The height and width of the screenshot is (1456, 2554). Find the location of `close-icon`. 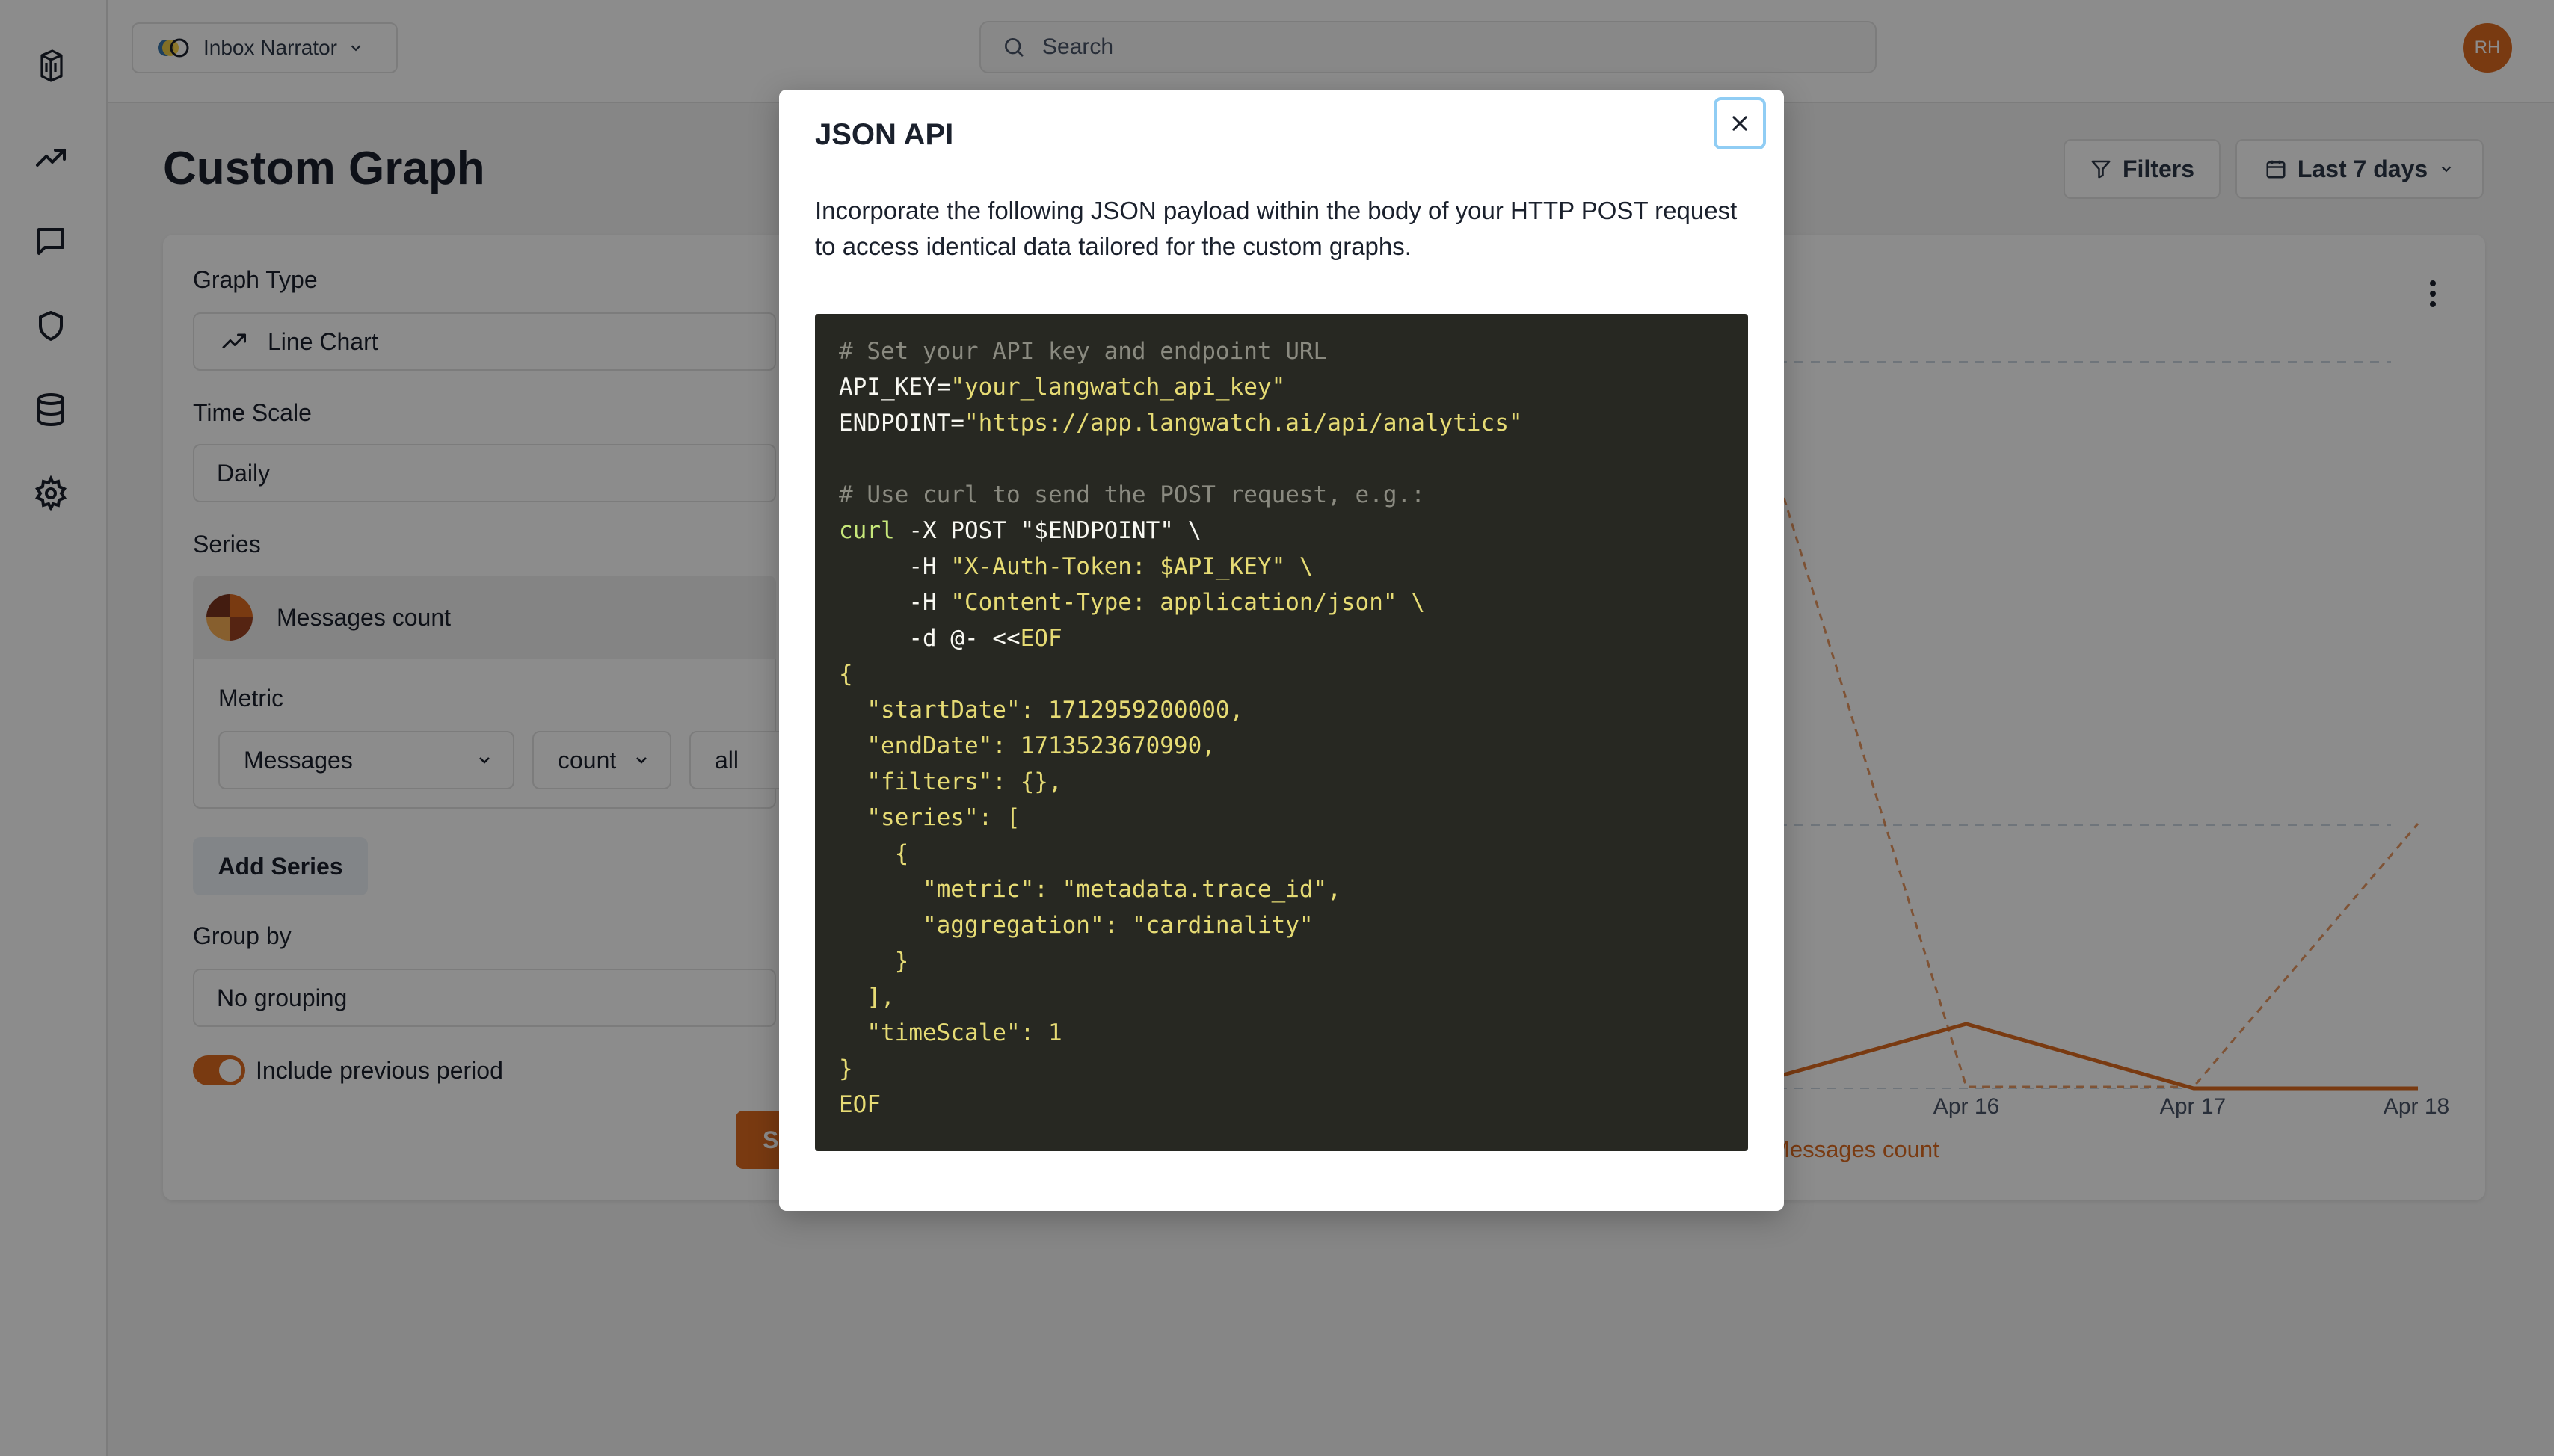

close-icon is located at coordinates (1739, 123).